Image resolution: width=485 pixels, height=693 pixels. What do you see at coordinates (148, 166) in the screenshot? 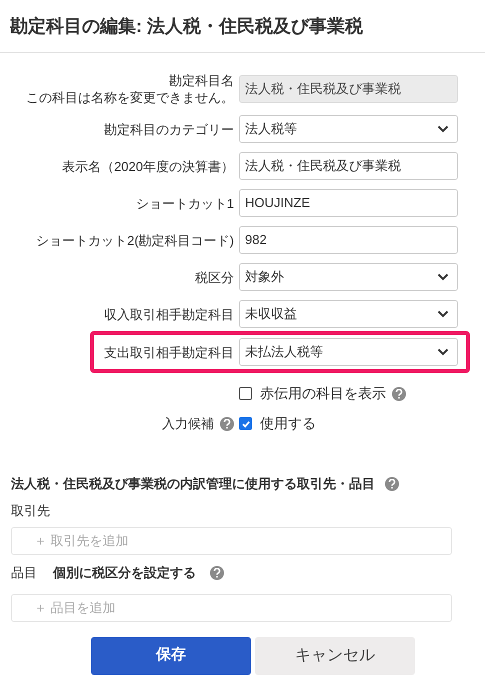
I see `field-label: 表示名（2020年度の決算書）` at bounding box center [148, 166].